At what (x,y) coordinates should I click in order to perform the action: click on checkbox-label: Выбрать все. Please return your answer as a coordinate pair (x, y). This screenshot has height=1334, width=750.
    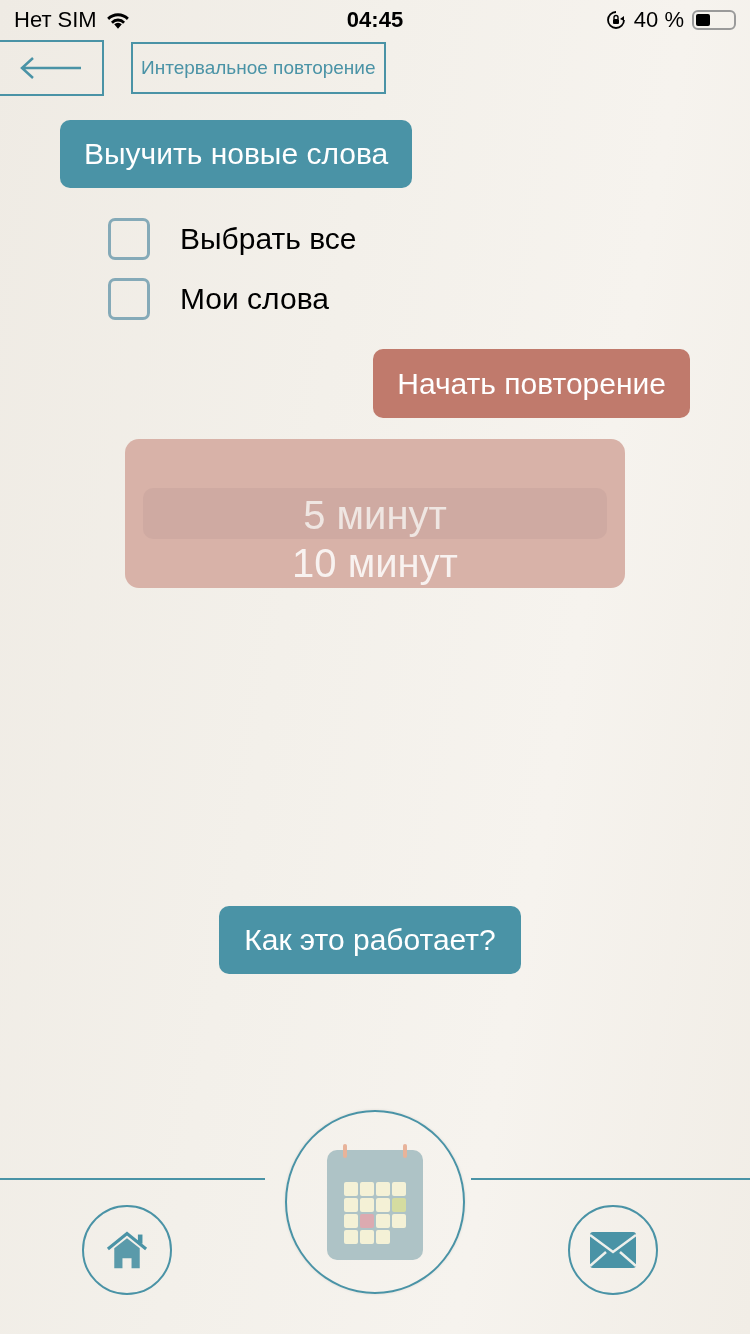
    Looking at the image, I should click on (268, 239).